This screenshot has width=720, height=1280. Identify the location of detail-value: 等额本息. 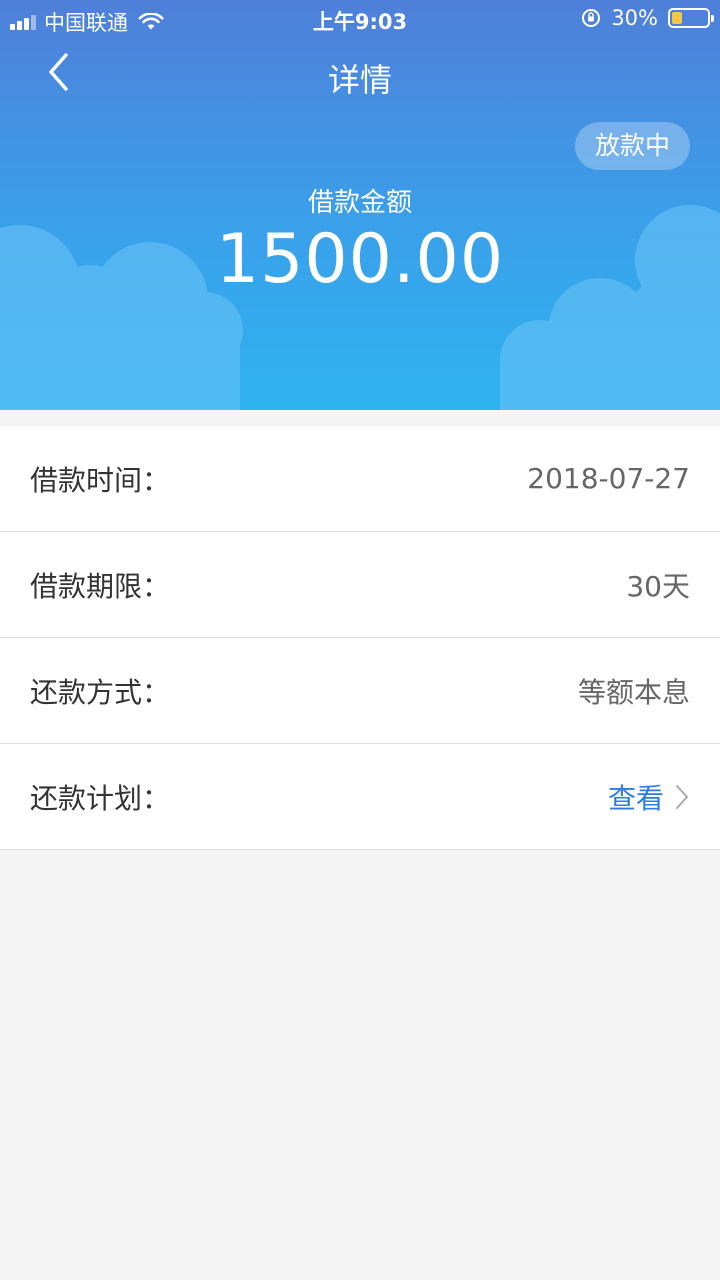
(633, 692).